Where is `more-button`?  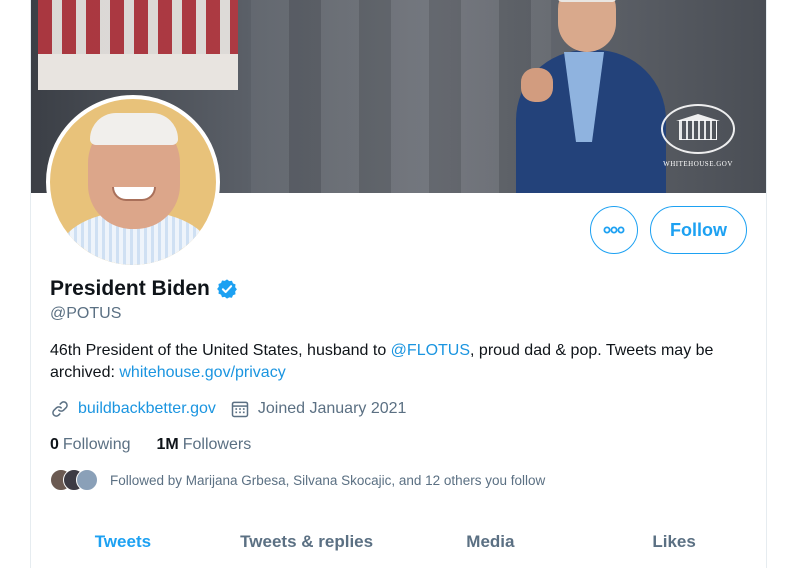 more-button is located at coordinates (614, 230).